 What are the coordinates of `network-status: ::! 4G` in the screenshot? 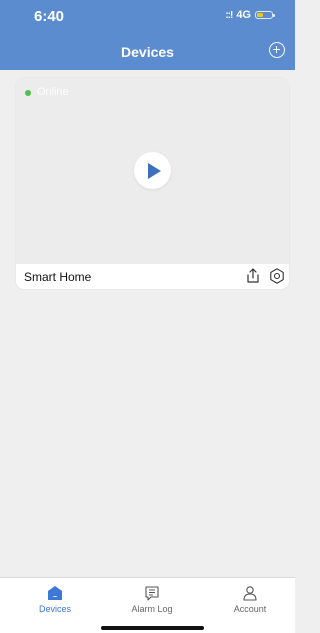 It's located at (250, 15).